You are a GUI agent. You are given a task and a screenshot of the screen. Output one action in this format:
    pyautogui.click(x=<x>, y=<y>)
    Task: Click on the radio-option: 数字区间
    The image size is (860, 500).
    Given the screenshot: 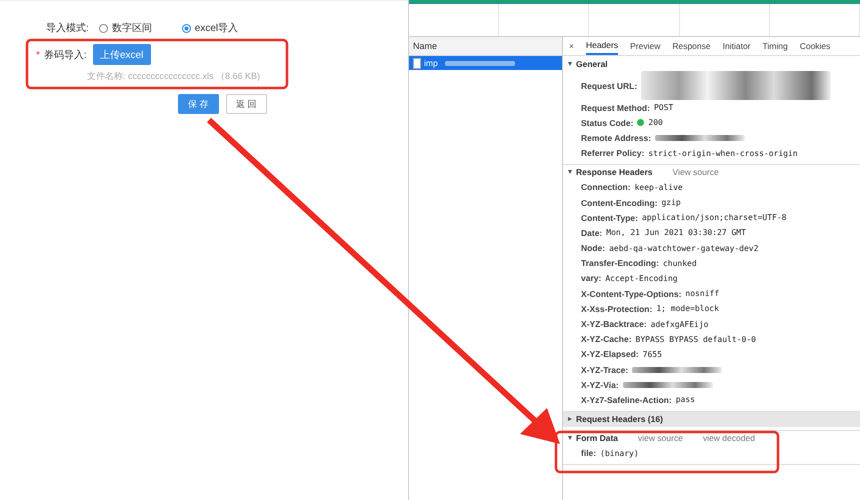 What is the action you would take?
    pyautogui.click(x=125, y=28)
    